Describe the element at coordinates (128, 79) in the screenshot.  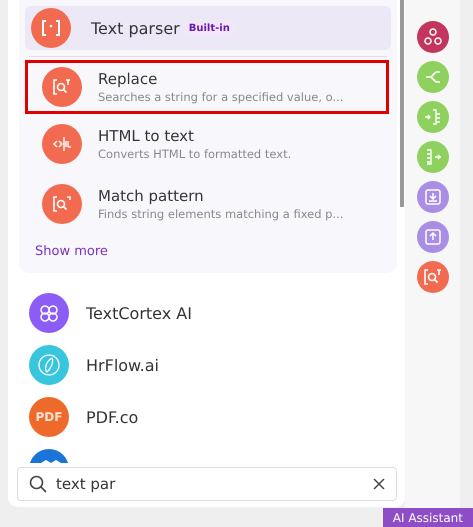
I see `module-name: Replace` at that location.